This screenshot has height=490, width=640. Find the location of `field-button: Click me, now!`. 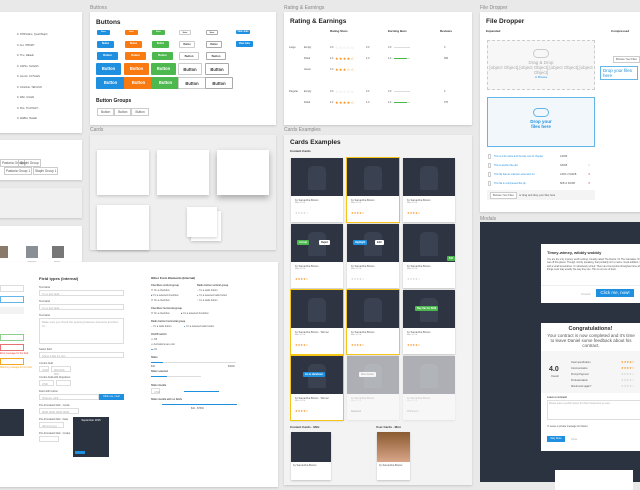

field-button: Click me, now! is located at coordinates (111, 397).